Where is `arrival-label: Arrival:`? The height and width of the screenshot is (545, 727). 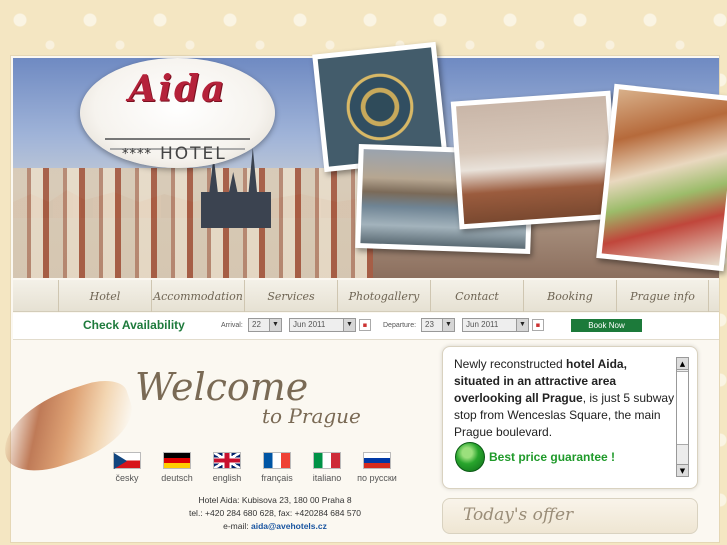 arrival-label: Arrival: is located at coordinates (232, 325).